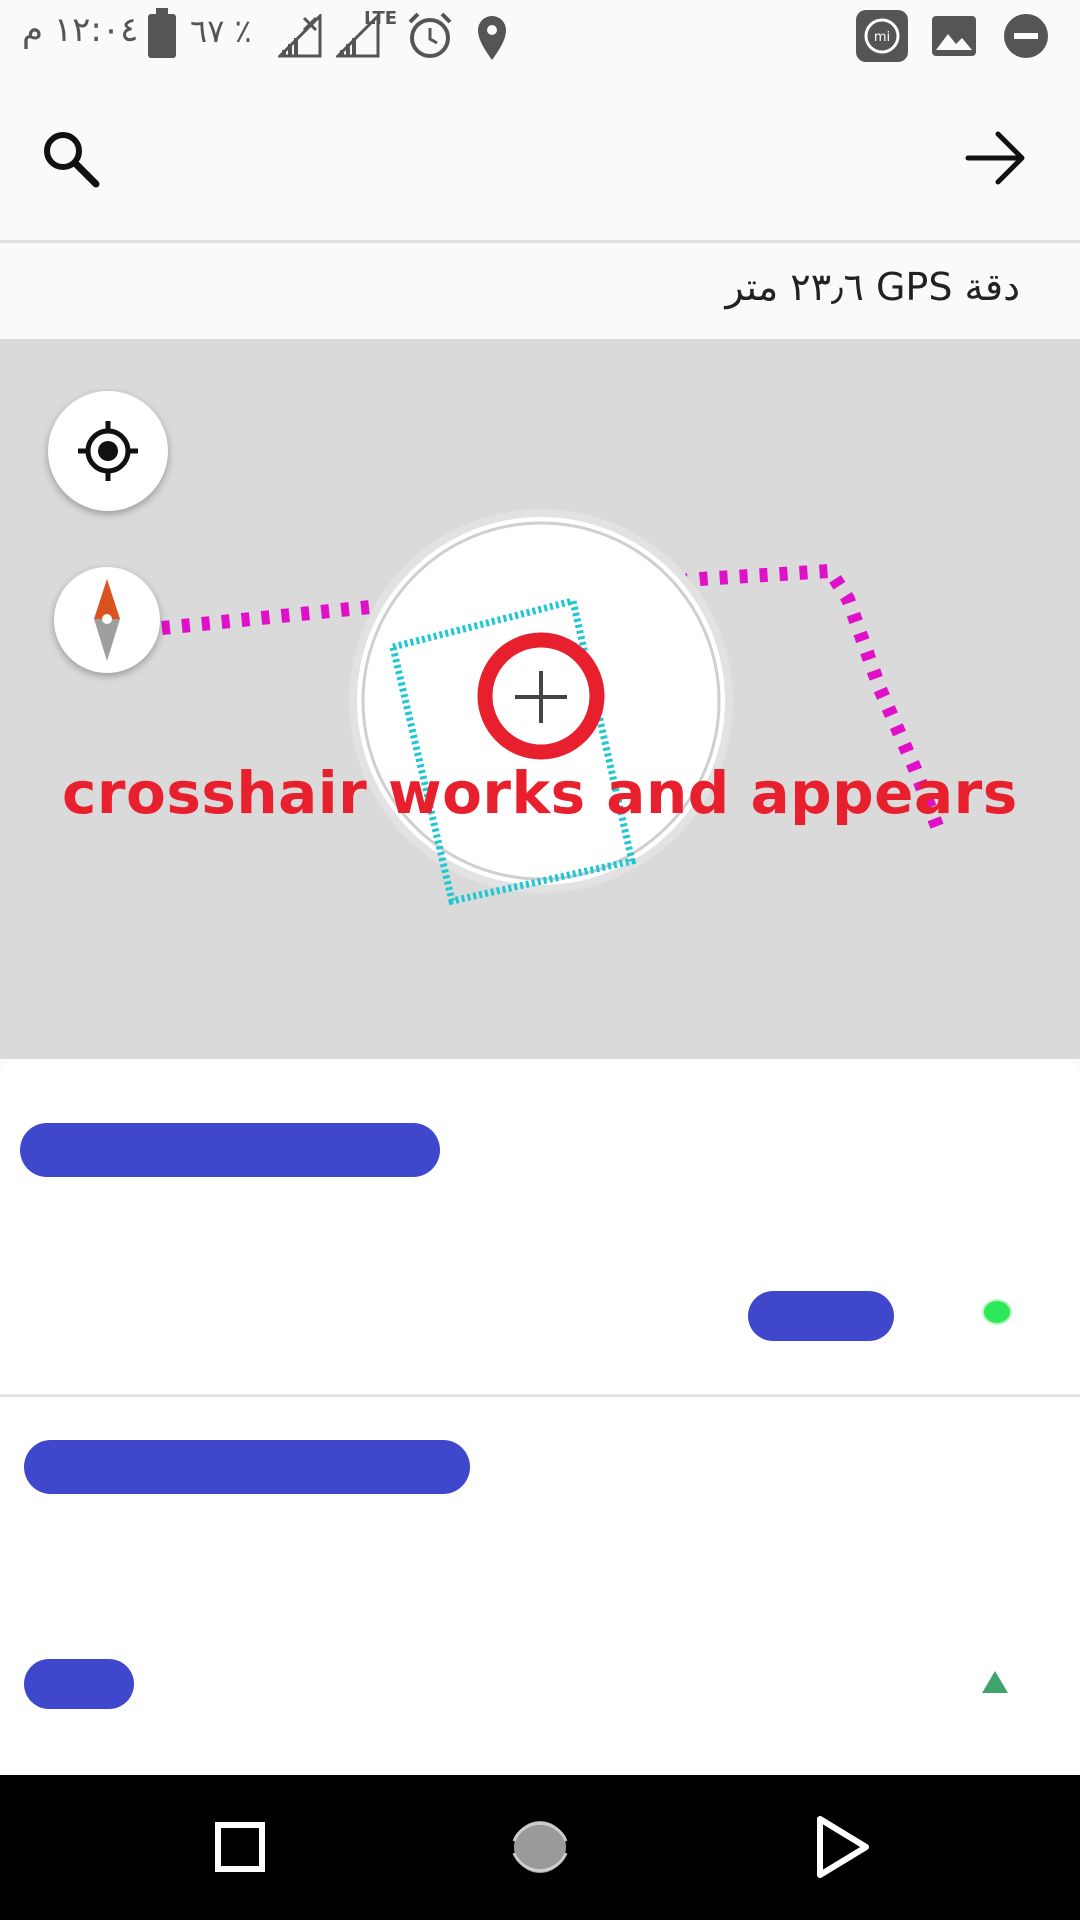 This screenshot has width=1080, height=1920. I want to click on compass-icon, so click(107, 620).